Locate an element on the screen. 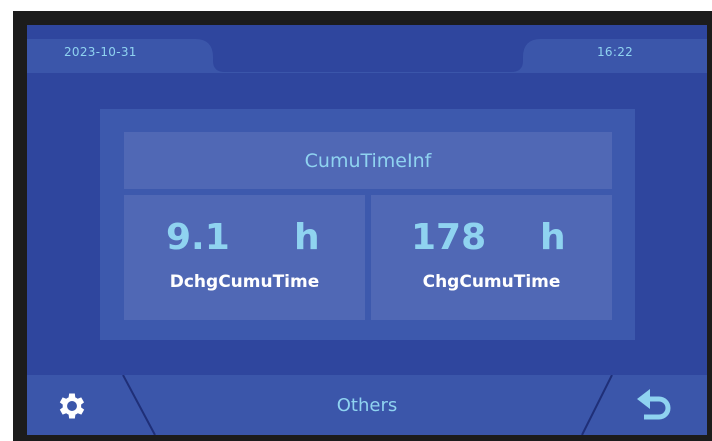  footer-bar: Others is located at coordinates (367, 405).